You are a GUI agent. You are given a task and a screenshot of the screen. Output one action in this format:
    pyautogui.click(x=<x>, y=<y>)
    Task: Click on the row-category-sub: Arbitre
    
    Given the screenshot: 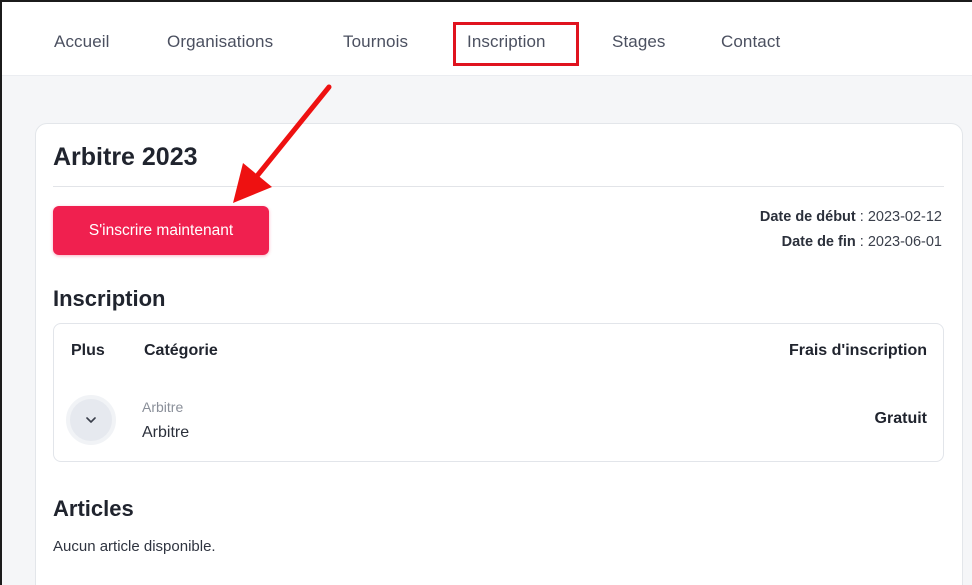 What is the action you would take?
    pyautogui.click(x=163, y=407)
    